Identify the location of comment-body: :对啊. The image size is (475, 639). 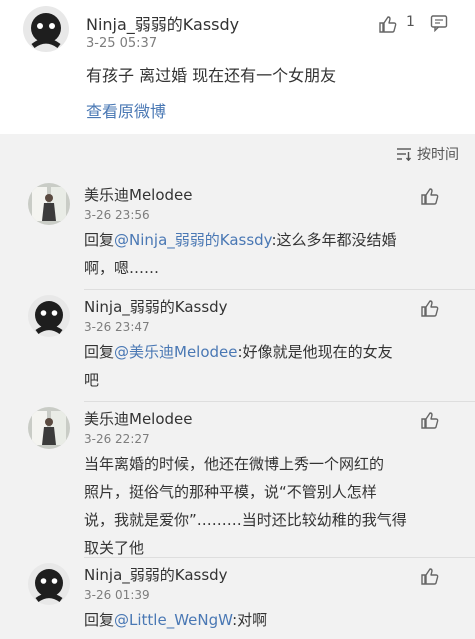
(250, 620).